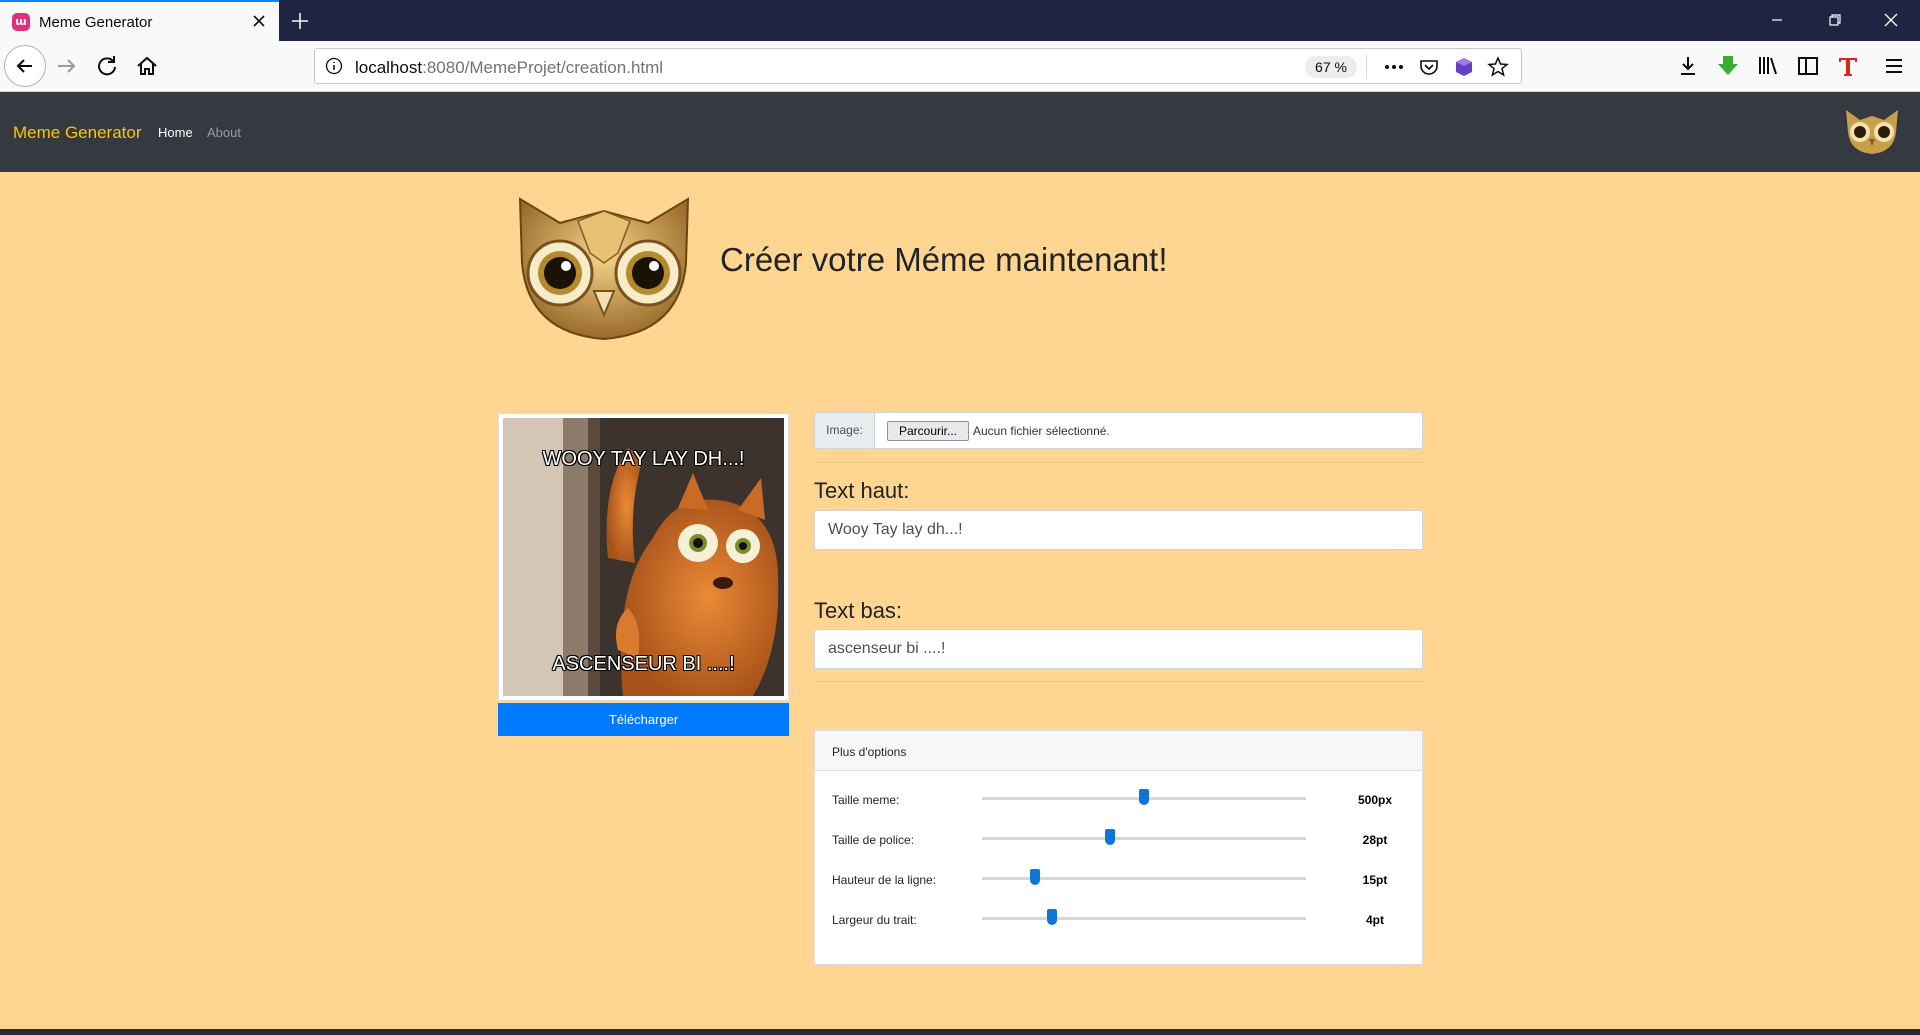 The height and width of the screenshot is (1035, 1920). I want to click on browser-tab: ɯ Meme Generator, so click(139, 20).